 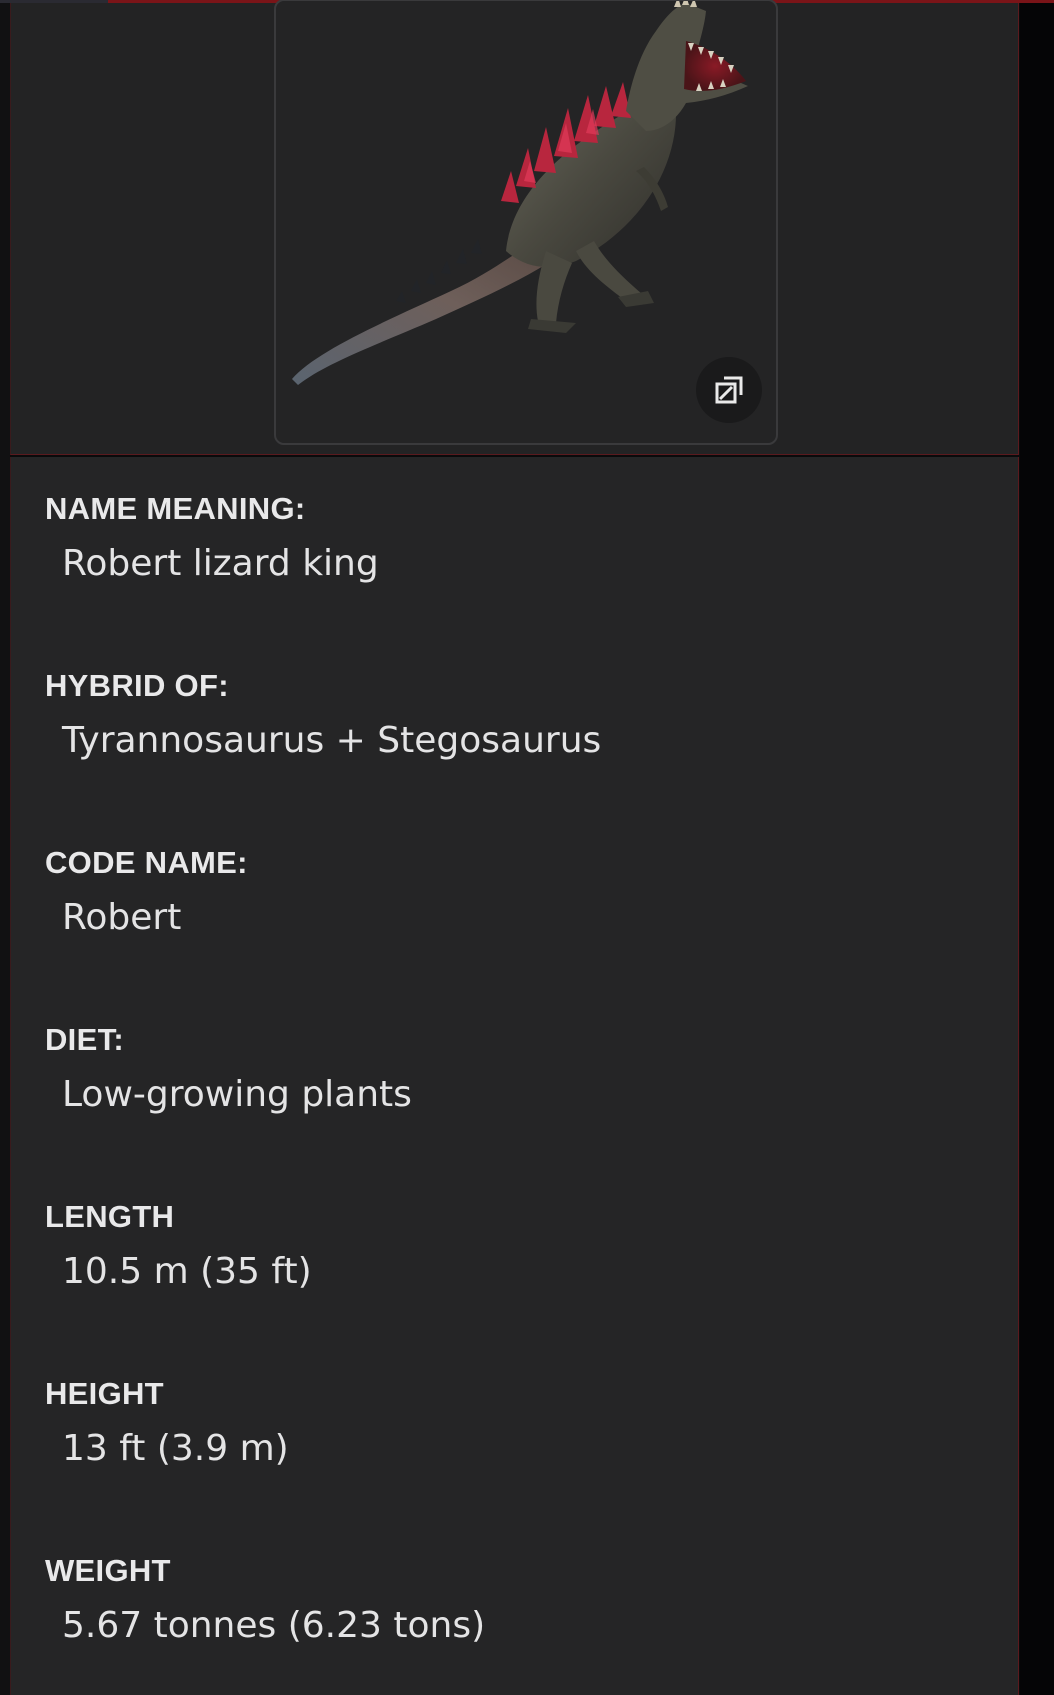 What do you see at coordinates (146, 891) in the screenshot?
I see `field-code-name: CODE NAME: Robert` at bounding box center [146, 891].